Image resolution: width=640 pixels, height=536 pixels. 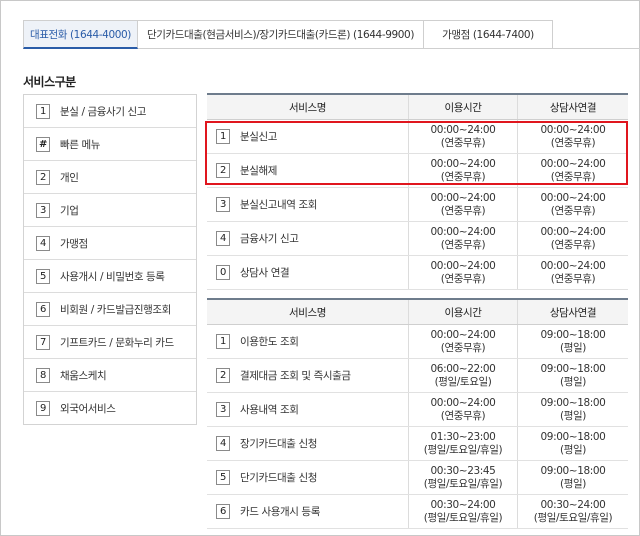 I want to click on tab-main-phone: 대표전화 (1644-4000), so click(x=80, y=34).